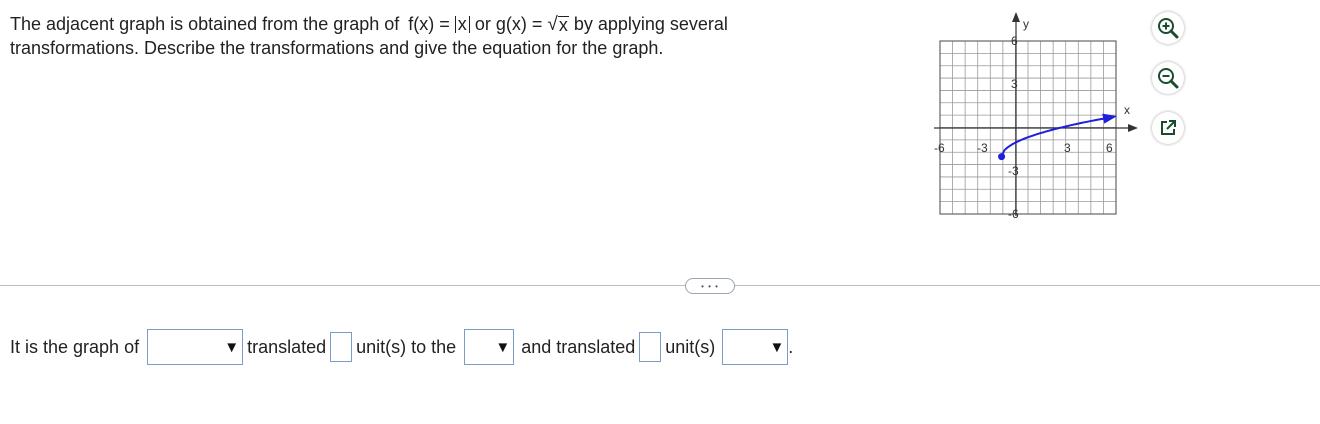 The width and height of the screenshot is (1320, 424). I want to click on curve-start-point, so click(1002, 157).